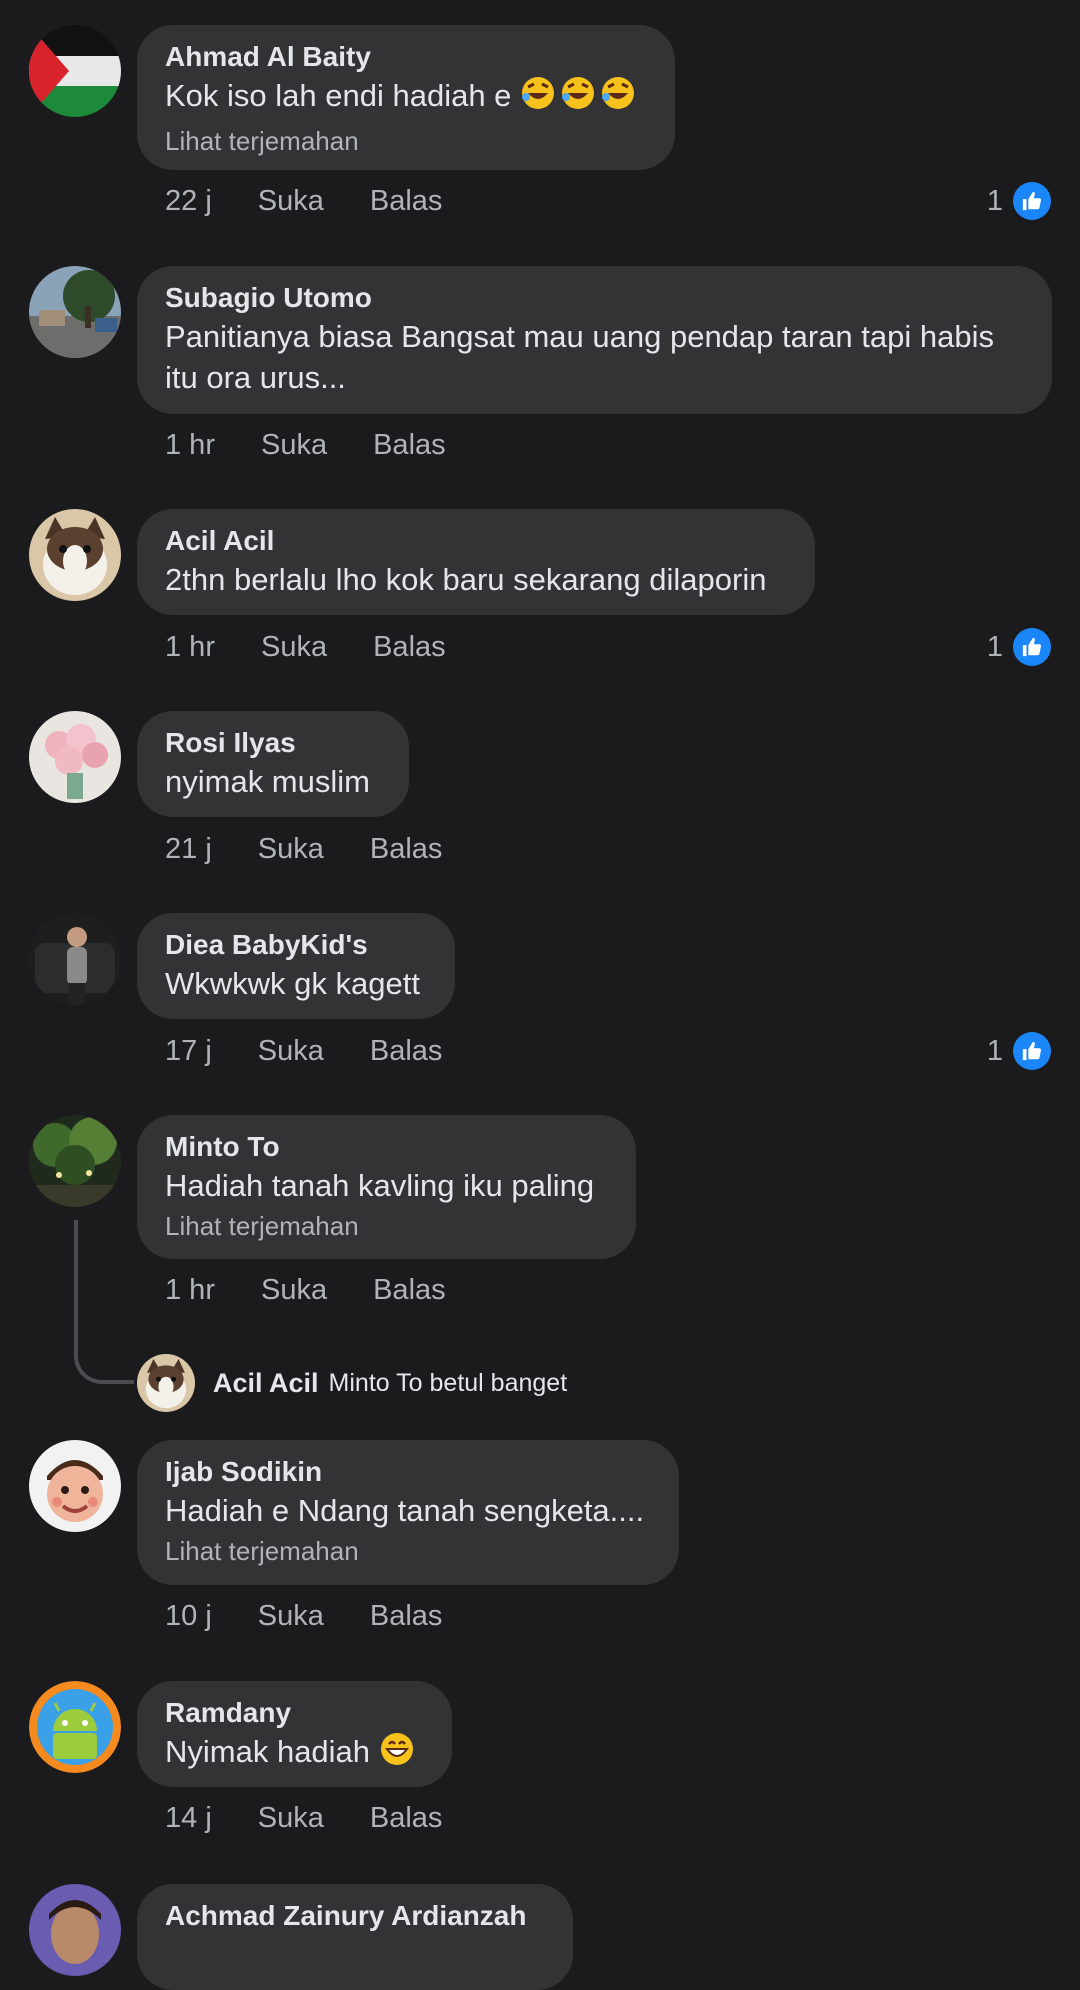  I want to click on android-logo-avatar, so click(75, 1727).